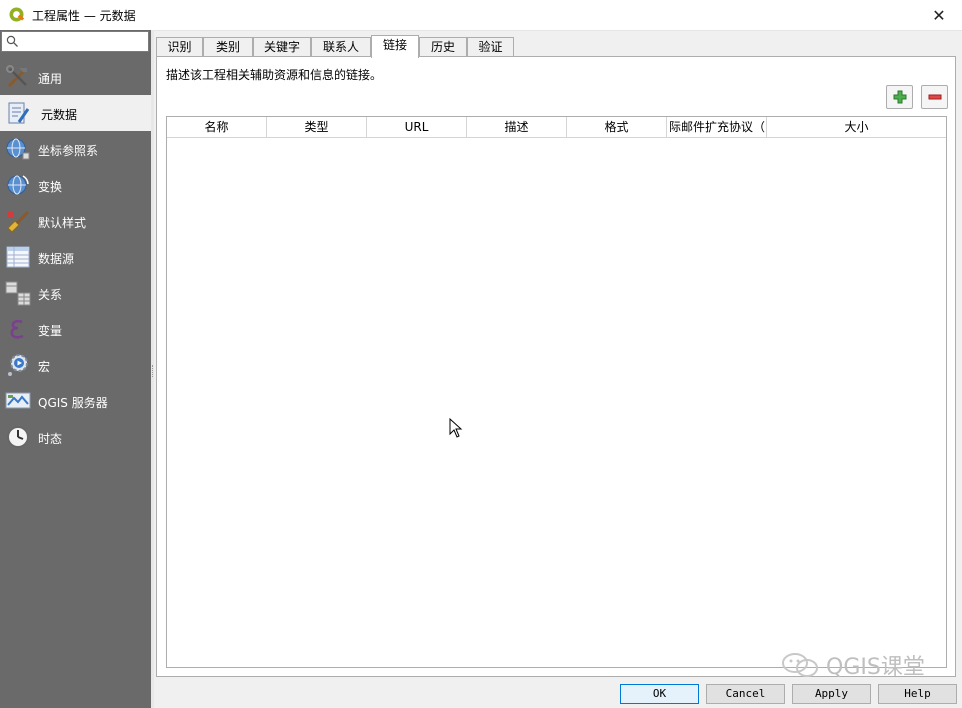 The width and height of the screenshot is (962, 708). Describe the element at coordinates (18, 221) in the screenshot. I see `paint-brush-icon` at that location.